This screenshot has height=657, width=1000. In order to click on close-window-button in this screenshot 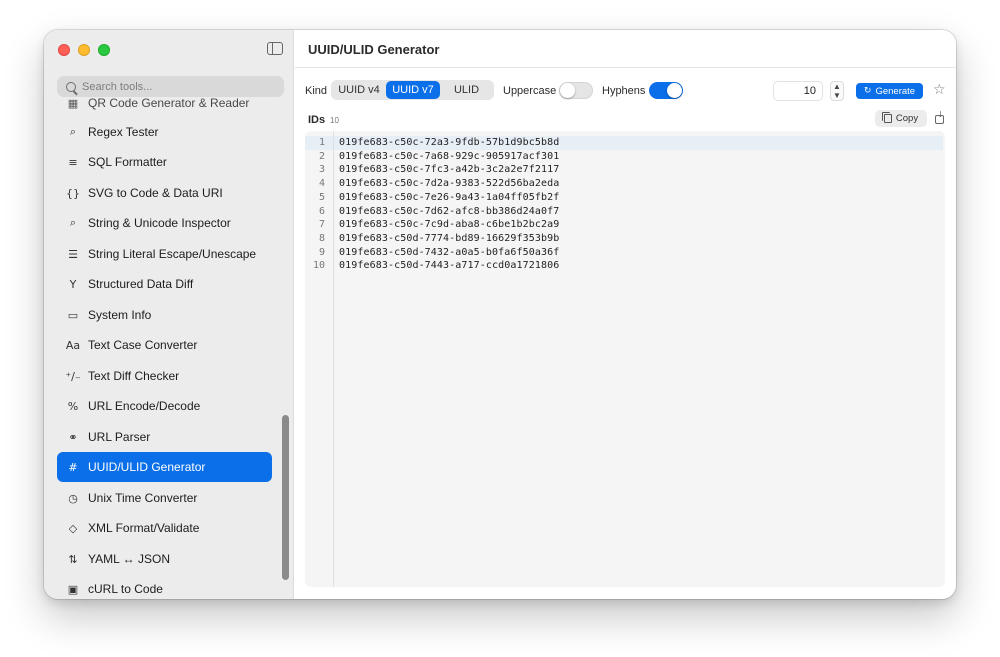, I will do `click(64, 50)`.